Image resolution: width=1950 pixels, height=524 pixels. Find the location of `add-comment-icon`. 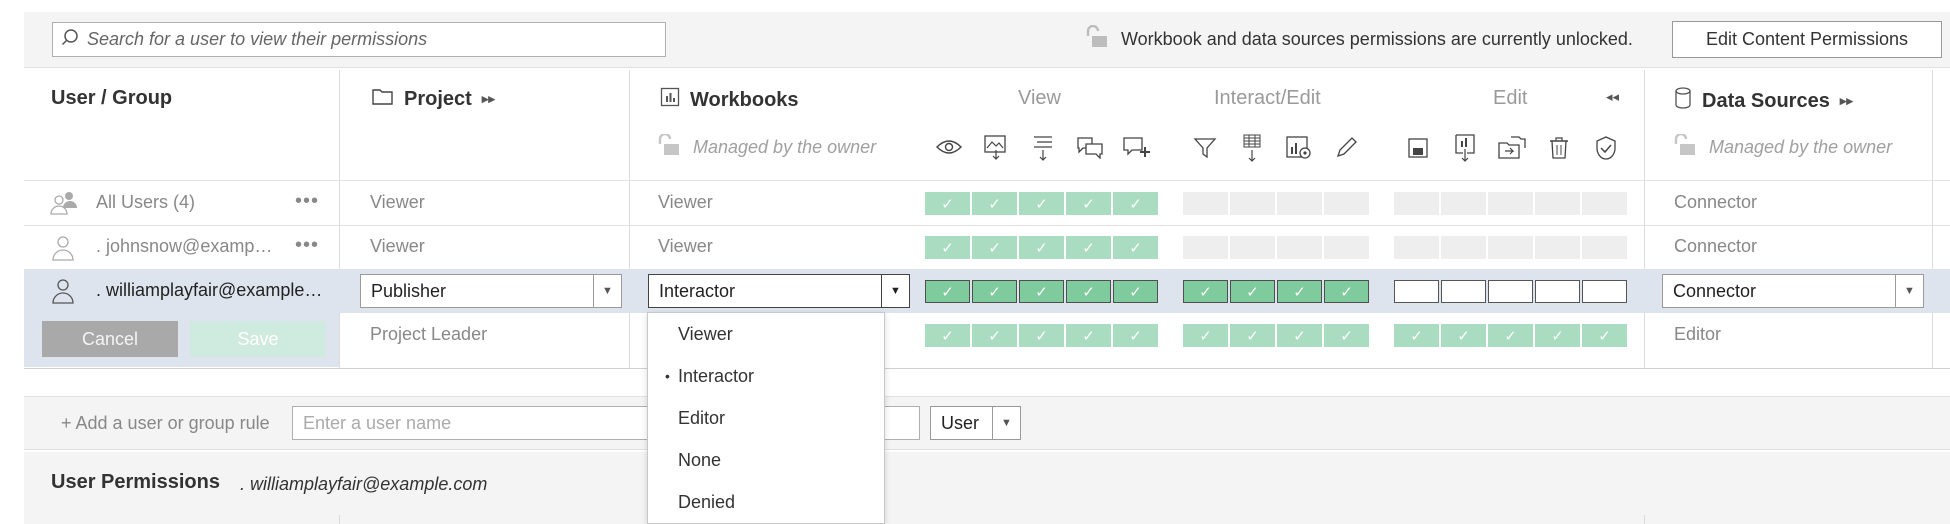

add-comment-icon is located at coordinates (1136, 147).